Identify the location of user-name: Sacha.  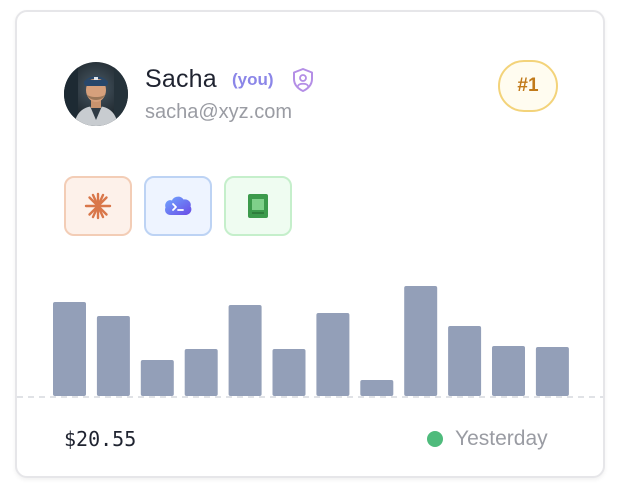
(181, 79).